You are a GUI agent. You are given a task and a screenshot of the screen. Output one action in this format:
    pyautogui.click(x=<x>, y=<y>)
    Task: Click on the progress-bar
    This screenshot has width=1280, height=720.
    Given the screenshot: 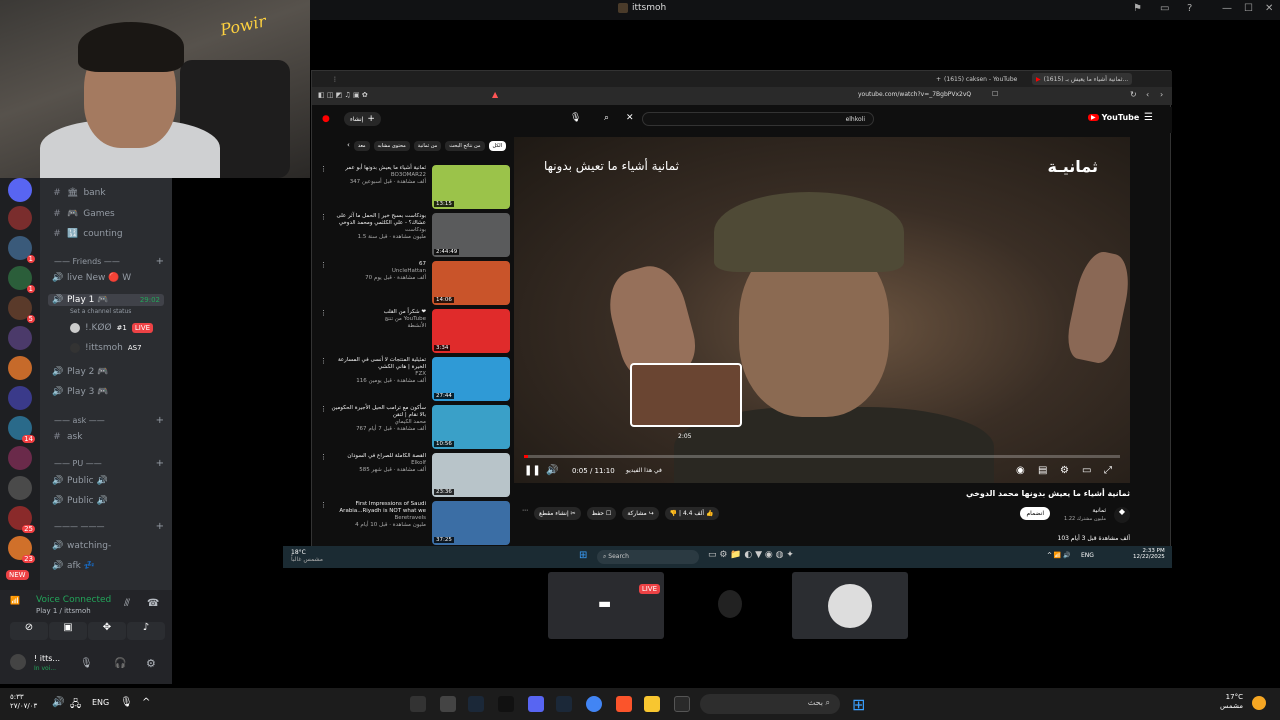 What is the action you would take?
    pyautogui.click(x=822, y=456)
    